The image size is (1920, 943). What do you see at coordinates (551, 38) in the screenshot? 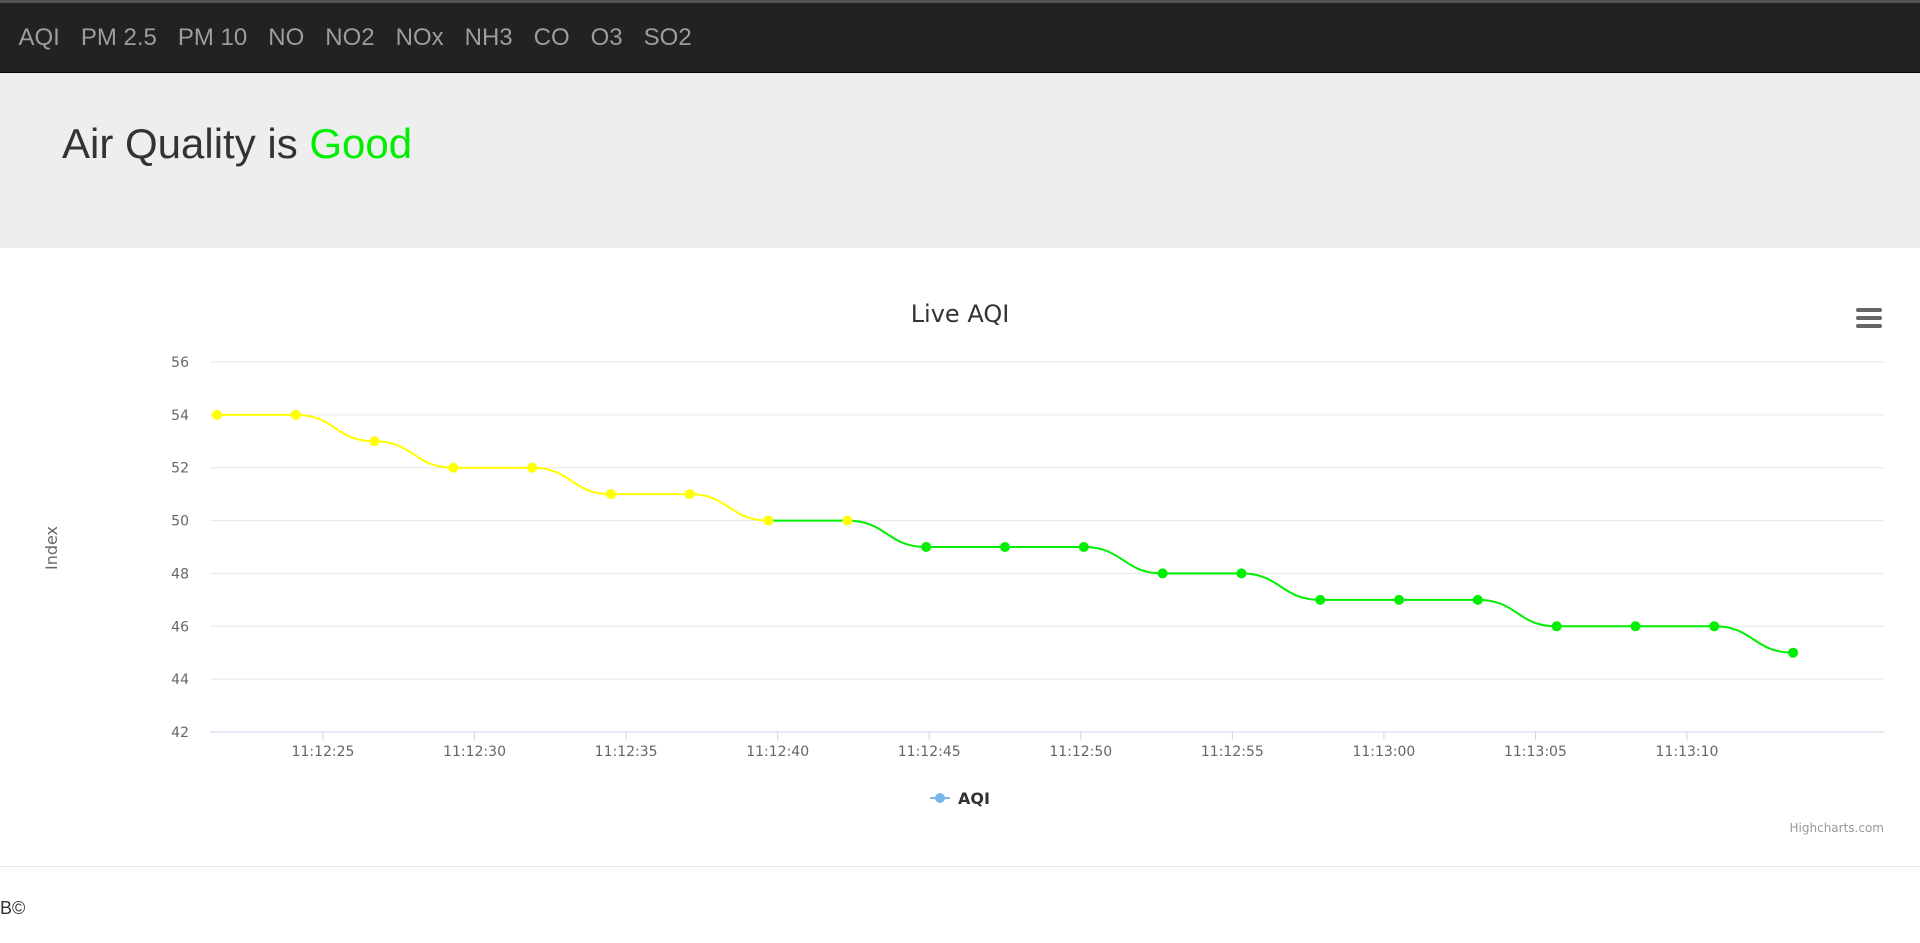
I see `nav-item-co: CO` at bounding box center [551, 38].